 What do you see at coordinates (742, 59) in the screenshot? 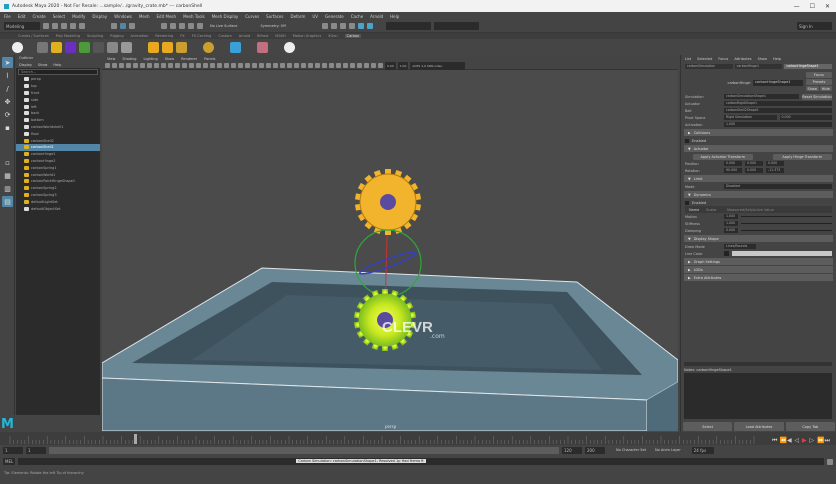
I see `ae-menu-attributes: Attributes` at bounding box center [742, 59].